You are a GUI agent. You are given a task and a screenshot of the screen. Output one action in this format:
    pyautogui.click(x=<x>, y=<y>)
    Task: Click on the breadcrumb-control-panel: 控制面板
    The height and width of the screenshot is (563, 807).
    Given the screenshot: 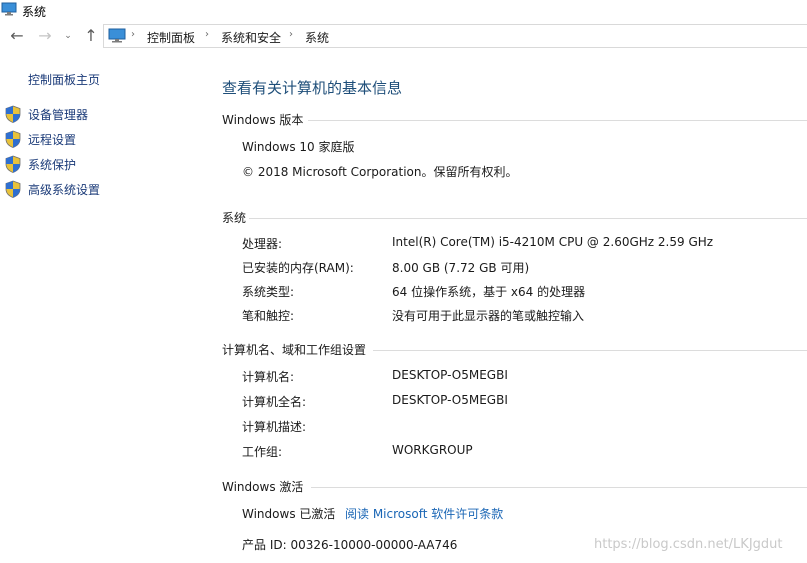 What is the action you would take?
    pyautogui.click(x=171, y=37)
    